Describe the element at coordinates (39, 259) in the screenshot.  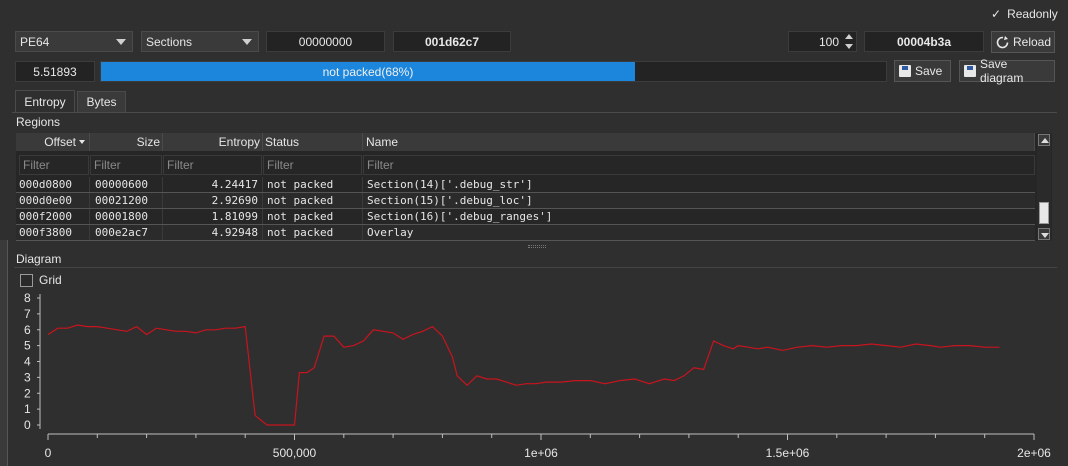
I see `diagram-title: Diagram` at that location.